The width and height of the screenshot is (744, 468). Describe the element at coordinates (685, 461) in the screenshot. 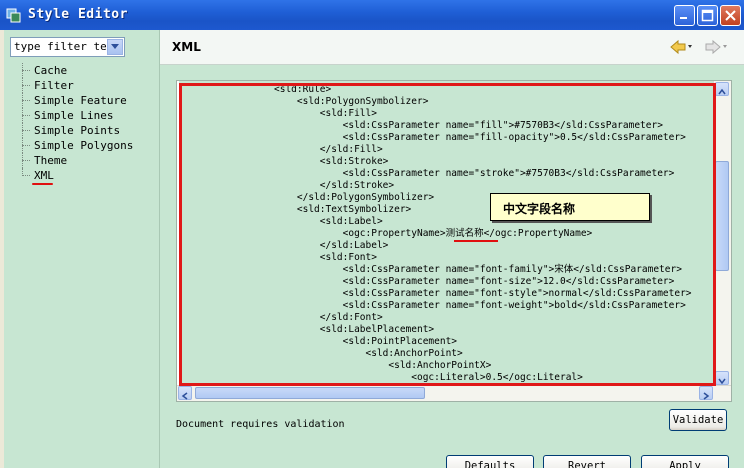

I see `apply-button: Apply` at that location.